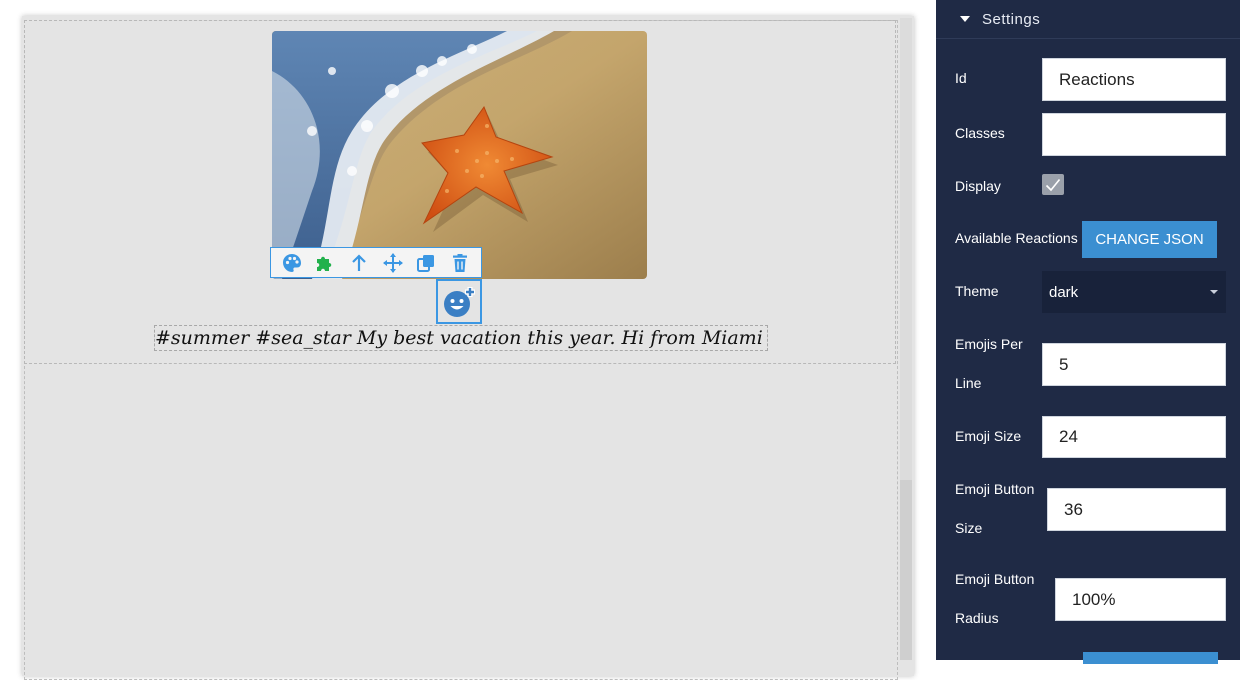 Image resolution: width=1240 pixels, height=680 pixels. I want to click on traits-button, so click(325, 263).